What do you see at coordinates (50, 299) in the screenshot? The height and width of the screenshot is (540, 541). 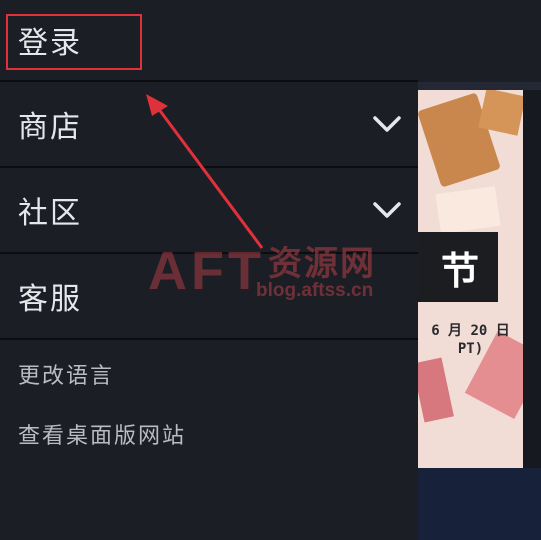 I see `support-label: 客服` at bounding box center [50, 299].